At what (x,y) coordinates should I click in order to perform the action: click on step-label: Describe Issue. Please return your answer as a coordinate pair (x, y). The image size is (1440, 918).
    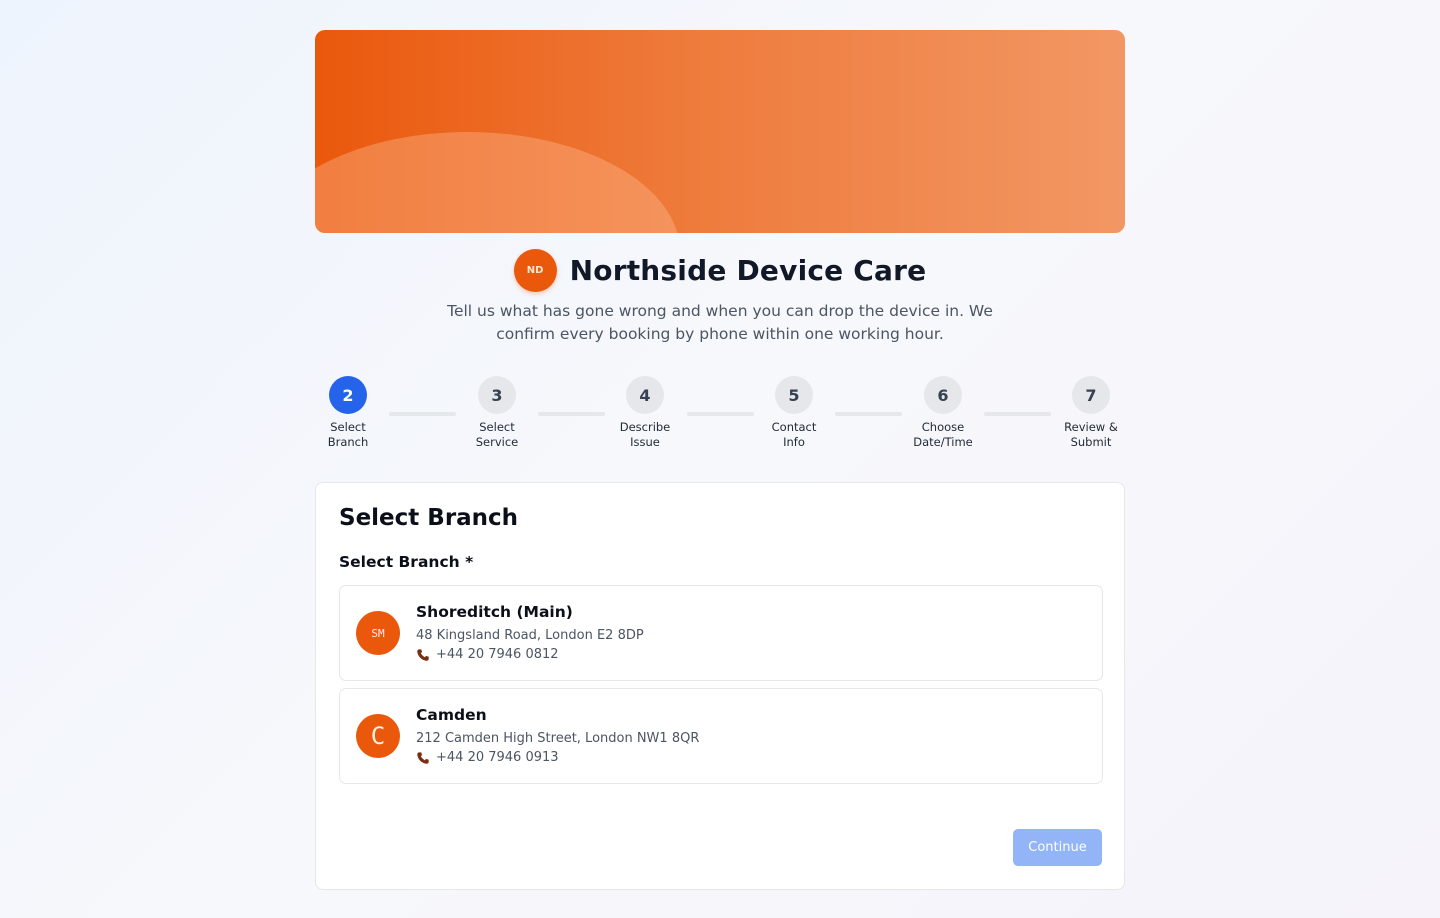
    Looking at the image, I should click on (645, 435).